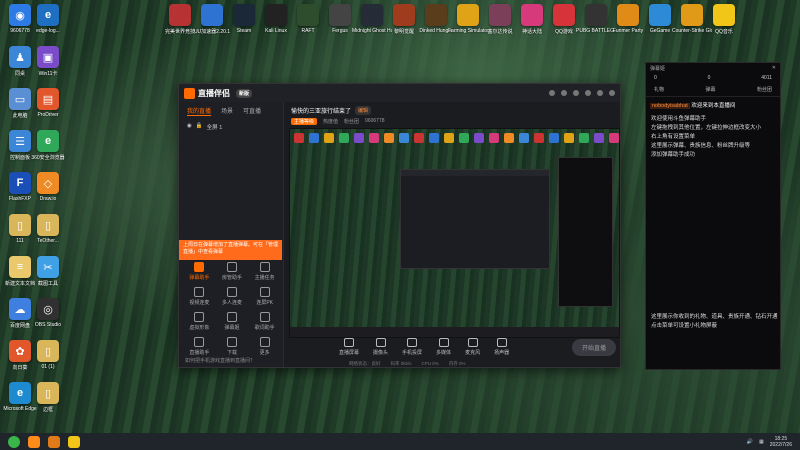 This screenshot has height=450, width=800. What do you see at coordinates (412, 347) in the screenshot?
I see `control-button: 手机投屏` at bounding box center [412, 347].